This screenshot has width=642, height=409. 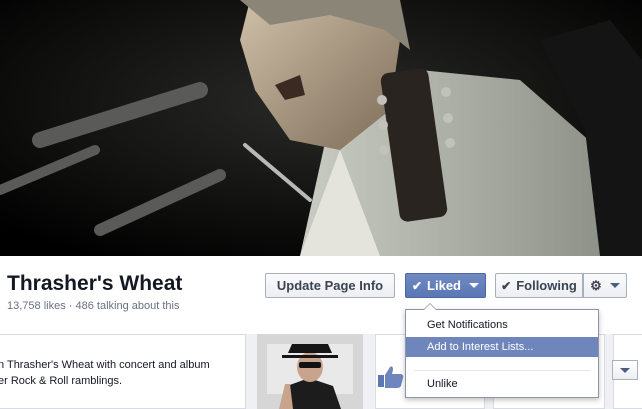 What do you see at coordinates (502, 384) in the screenshot?
I see `menu-item-unlike: Unlike` at bounding box center [502, 384].